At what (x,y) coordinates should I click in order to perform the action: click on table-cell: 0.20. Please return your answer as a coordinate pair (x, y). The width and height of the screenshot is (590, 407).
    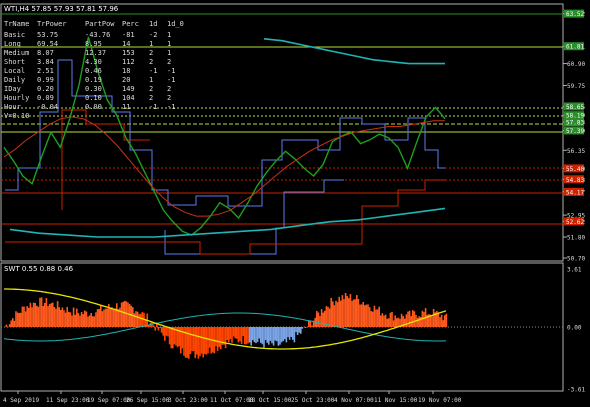
    Looking at the image, I should click on (45, 89).